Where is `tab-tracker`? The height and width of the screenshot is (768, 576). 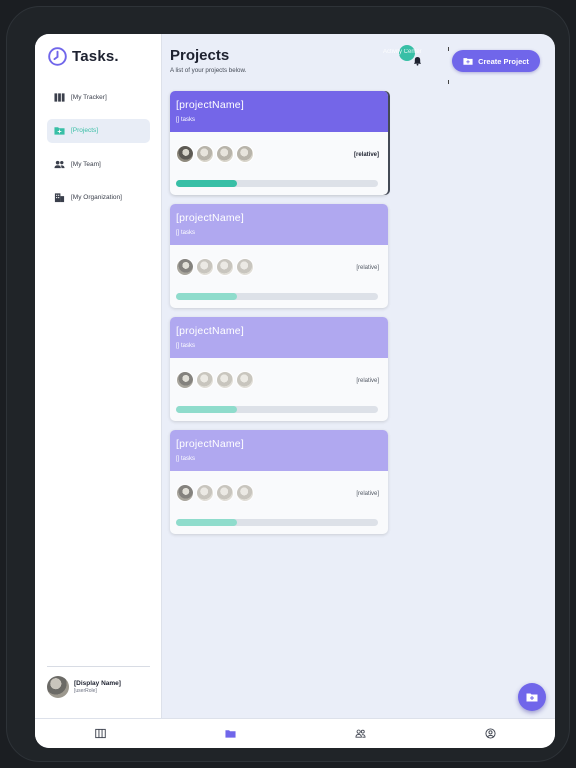 tab-tracker is located at coordinates (100, 733).